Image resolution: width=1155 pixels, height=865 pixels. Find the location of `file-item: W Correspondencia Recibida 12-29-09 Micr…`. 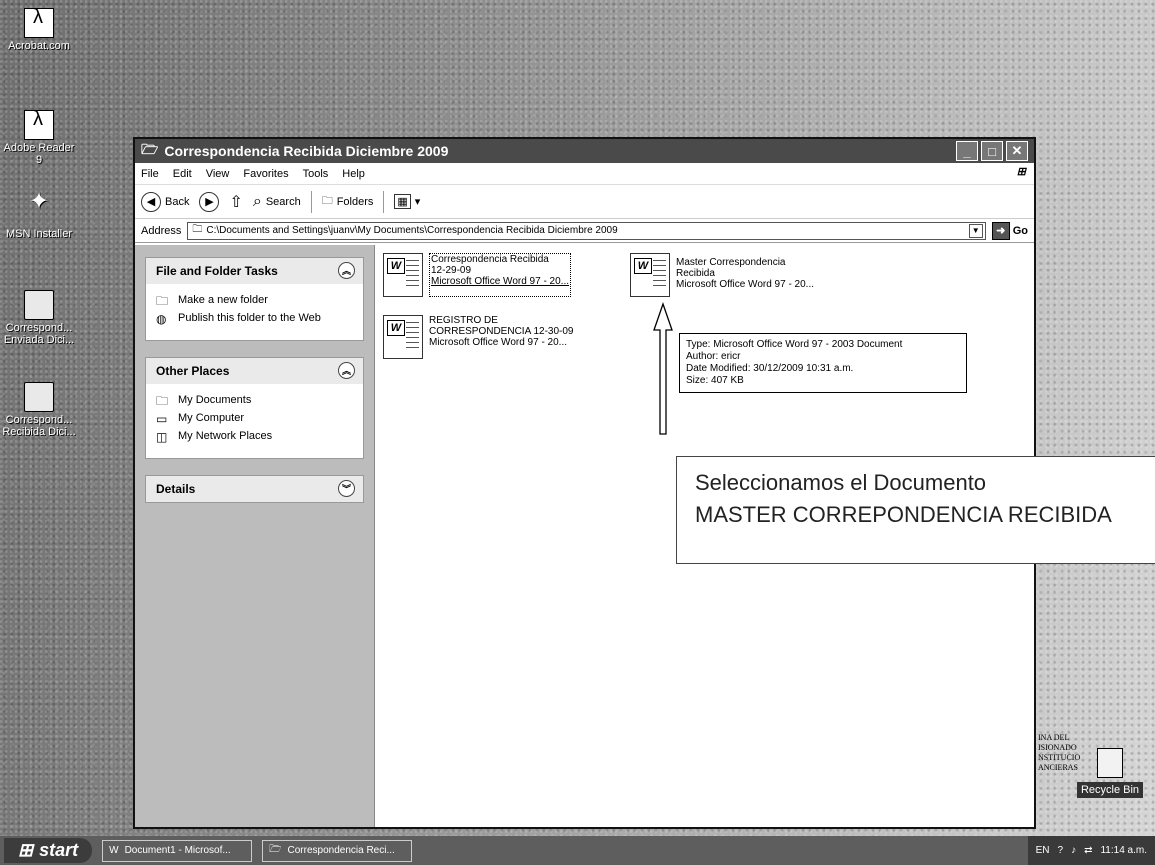

file-item: W Correspondencia Recibida 12-29-09 Micr… is located at coordinates (477, 275).